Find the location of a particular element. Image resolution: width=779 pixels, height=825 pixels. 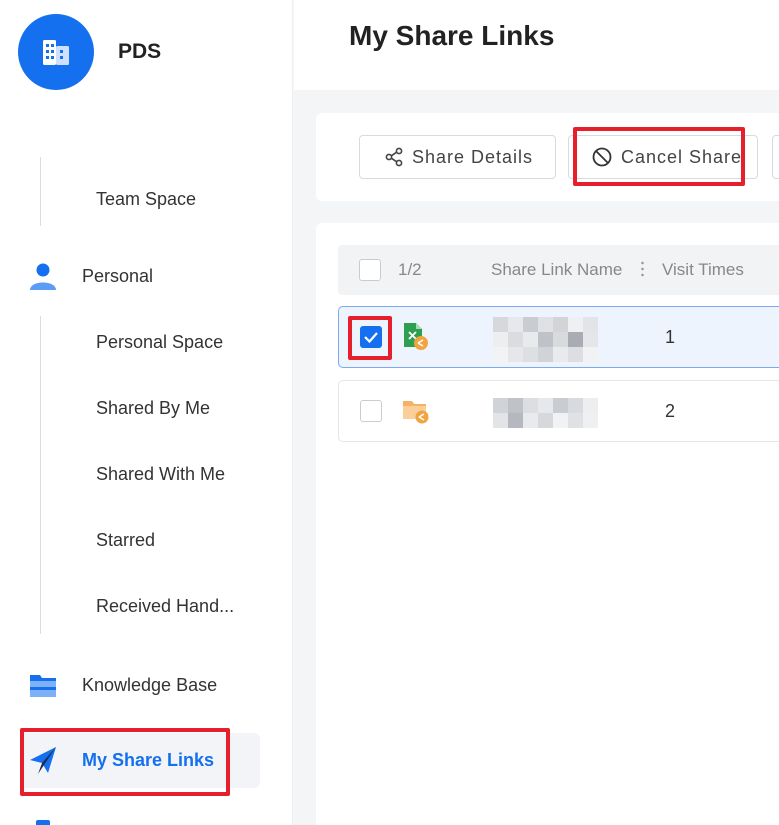

share-details-button: Share Details is located at coordinates (457, 157).